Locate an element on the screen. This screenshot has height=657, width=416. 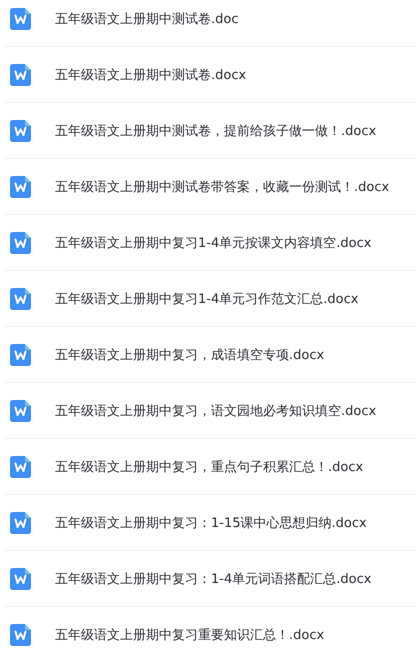
file-row: 五年级语文上册期中测试卷，提前给孩子做一做！.docx is located at coordinates (209, 131).